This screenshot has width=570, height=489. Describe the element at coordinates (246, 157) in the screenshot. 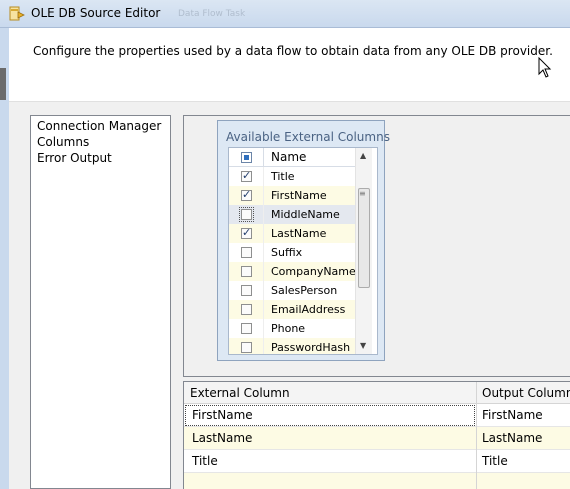

I see `select-all-checkbox` at that location.